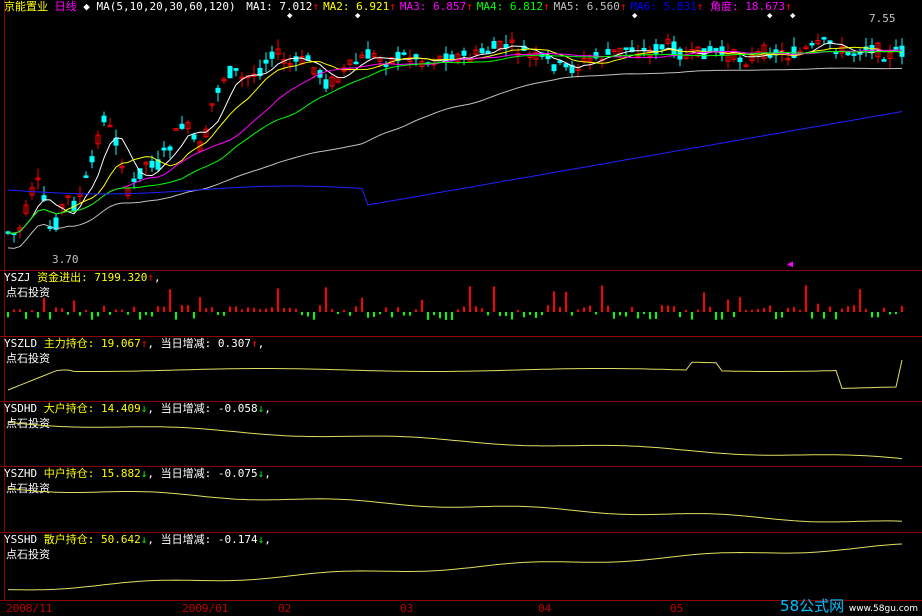 Image resolution: width=922 pixels, height=616 pixels. I want to click on watermark-url: www.58gu.com, so click(883, 609).